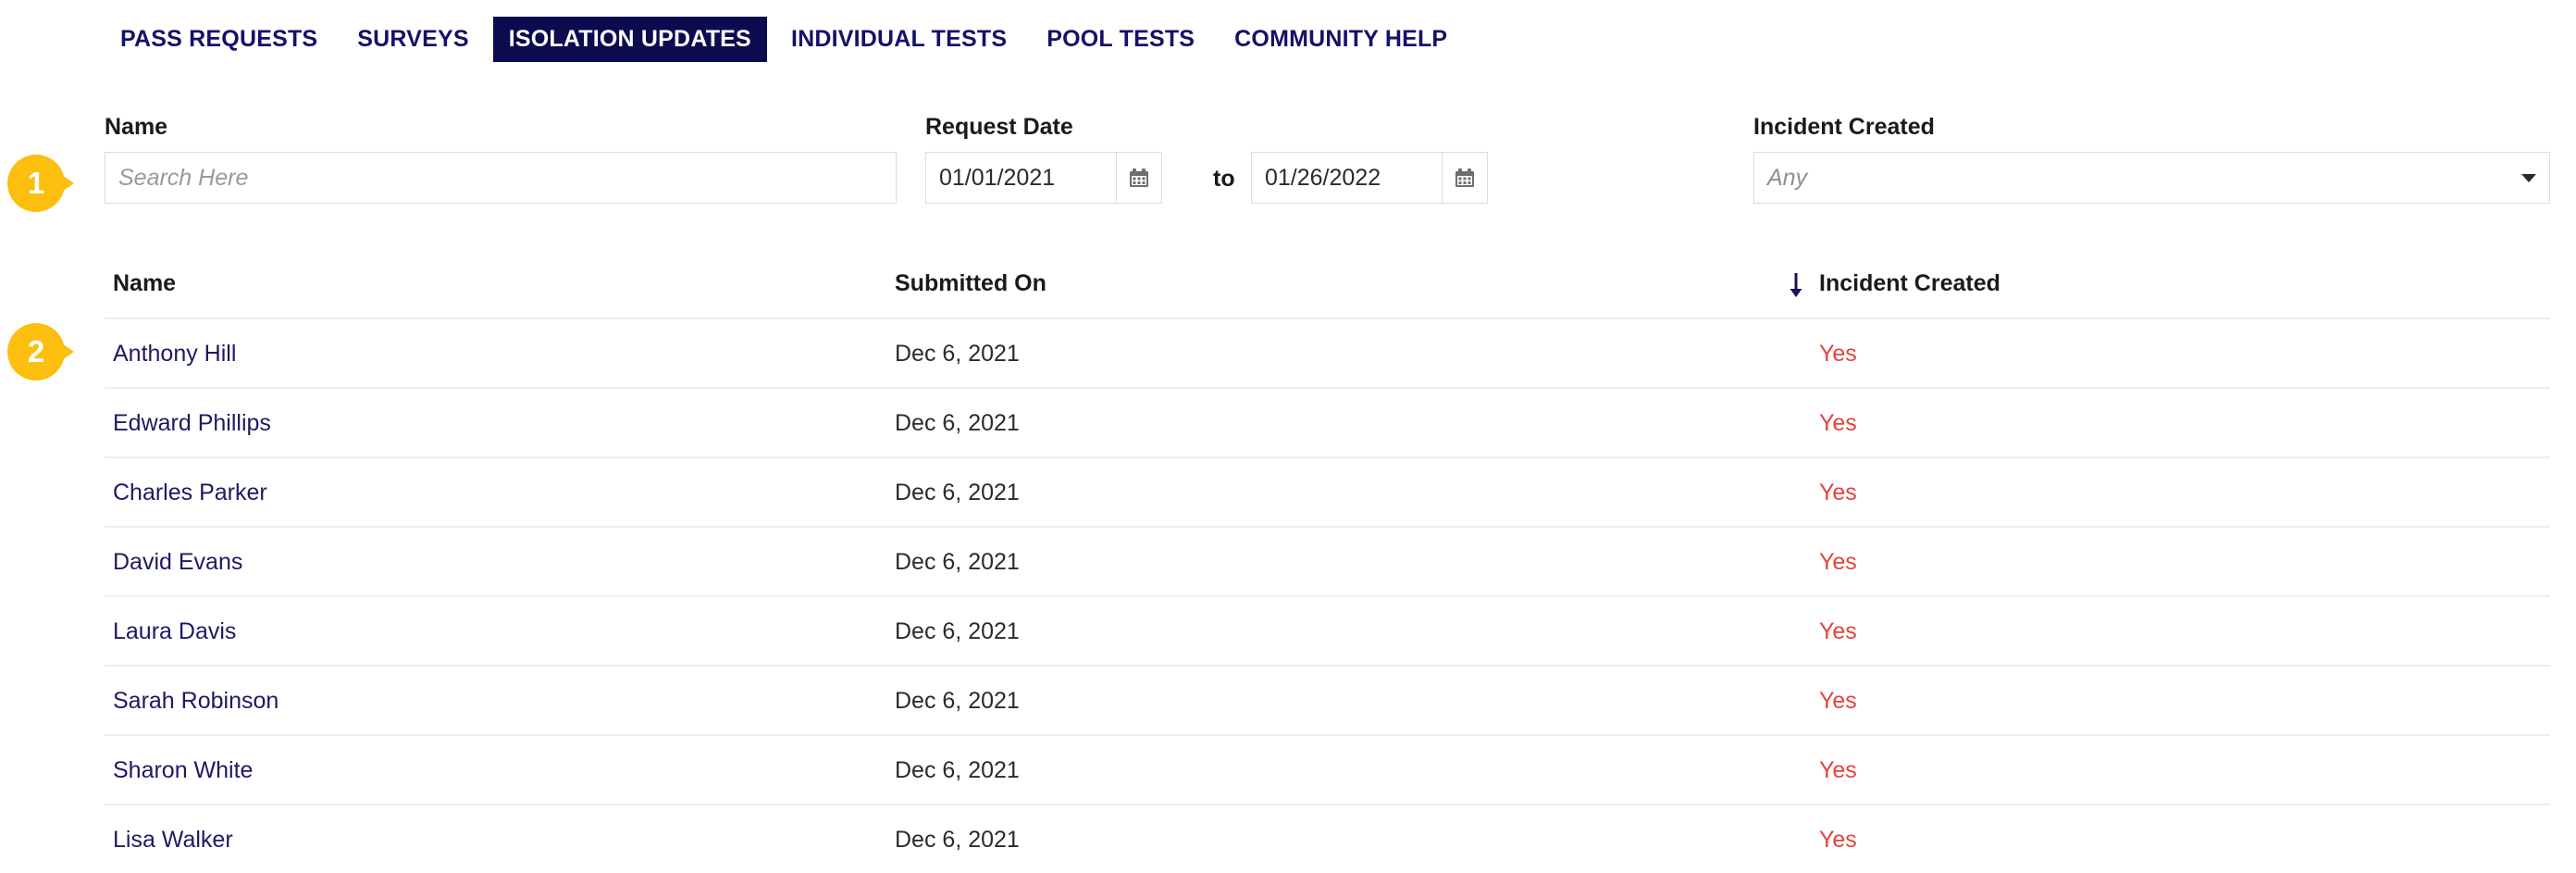 The width and height of the screenshot is (2576, 873). I want to click on marker-number: 1, so click(36, 183).